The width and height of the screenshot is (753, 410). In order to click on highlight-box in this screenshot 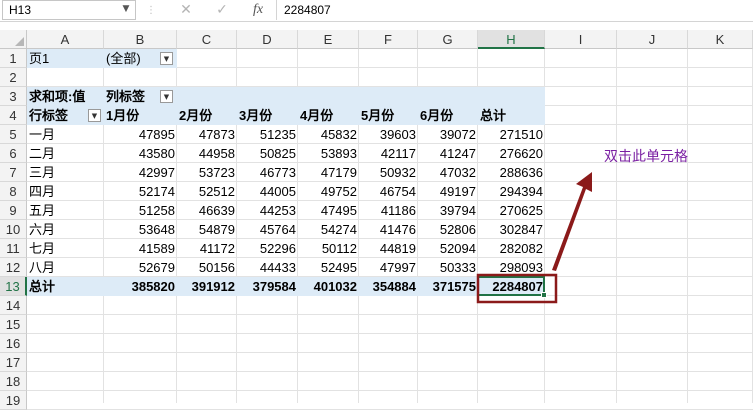, I will do `click(517, 288)`.